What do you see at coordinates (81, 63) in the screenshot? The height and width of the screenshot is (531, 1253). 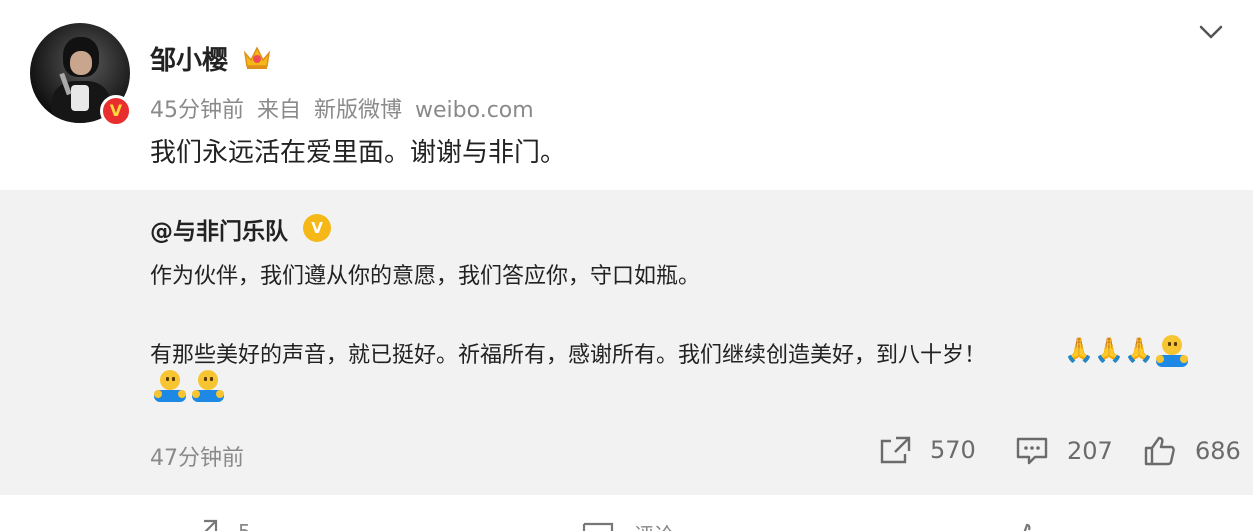 I see `avatar-face` at bounding box center [81, 63].